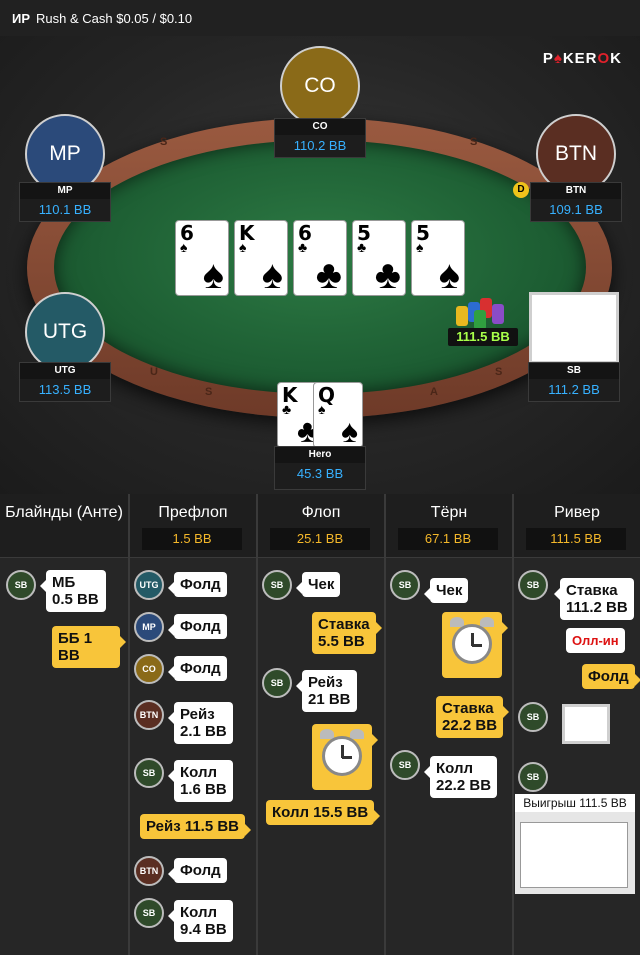 This screenshot has height=955, width=640. What do you see at coordinates (483, 337) in the screenshot?
I see `pot-amount: 111.5 BB` at bounding box center [483, 337].